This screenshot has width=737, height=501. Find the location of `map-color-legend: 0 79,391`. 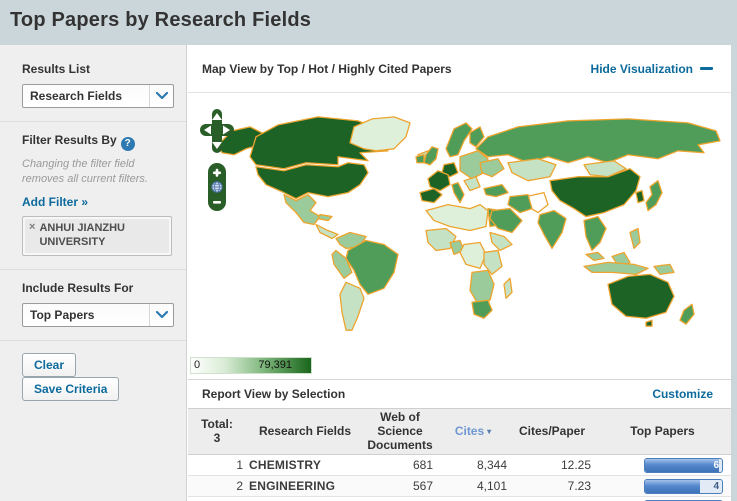

map-color-legend: 0 79,391 is located at coordinates (251, 365).